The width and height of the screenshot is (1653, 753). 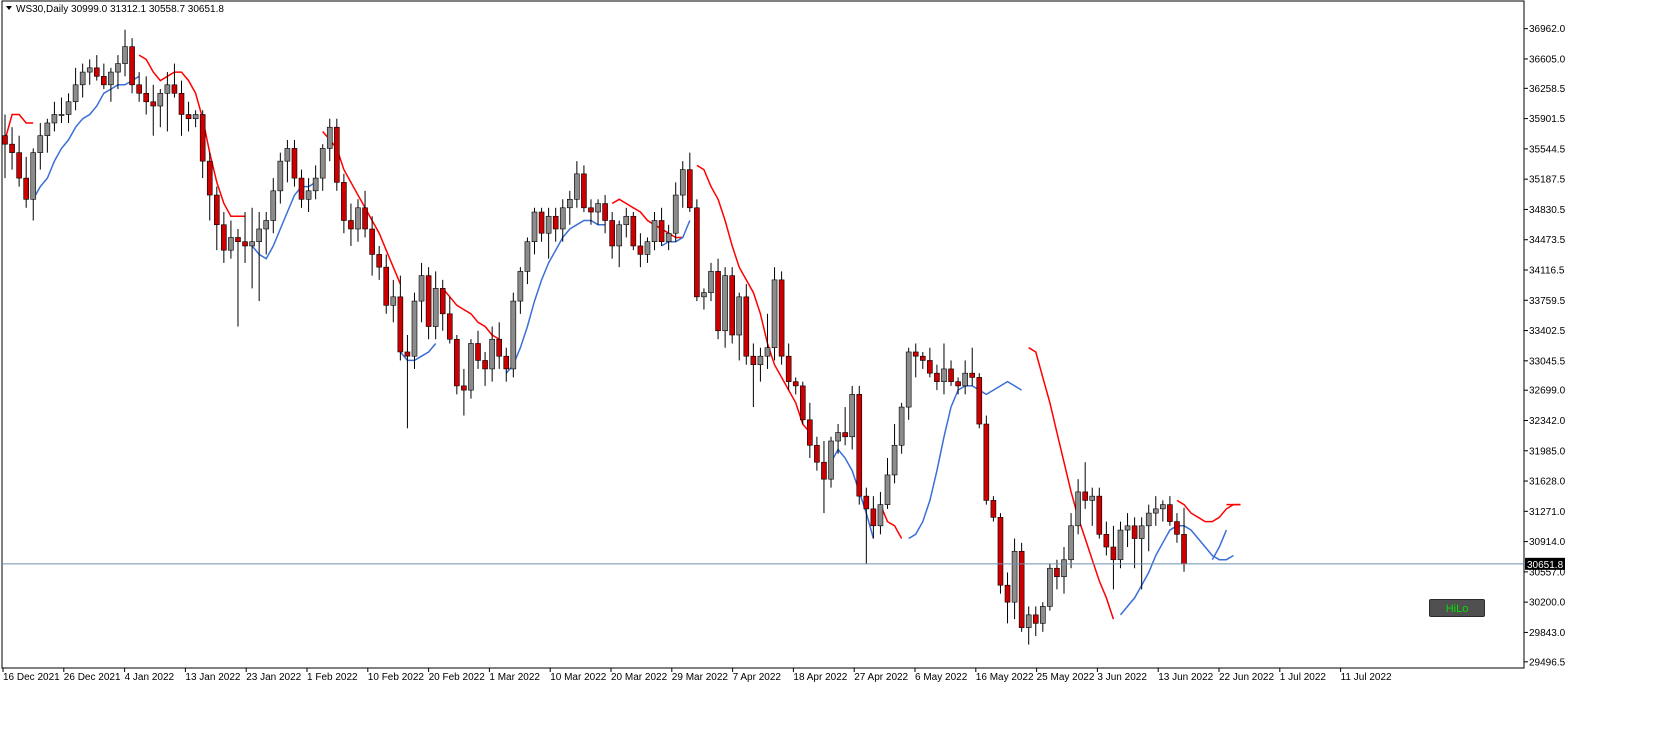 What do you see at coordinates (1547, 89) in the screenshot?
I see `y-tick-label: 36258.5` at bounding box center [1547, 89].